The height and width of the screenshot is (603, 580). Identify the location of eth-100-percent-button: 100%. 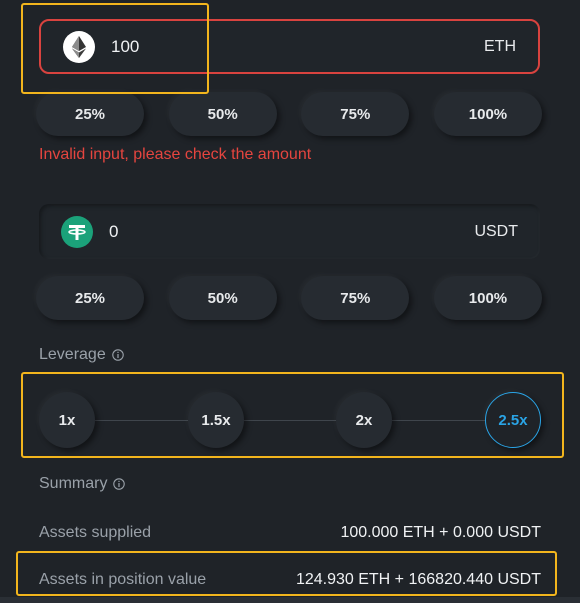
(487, 114).